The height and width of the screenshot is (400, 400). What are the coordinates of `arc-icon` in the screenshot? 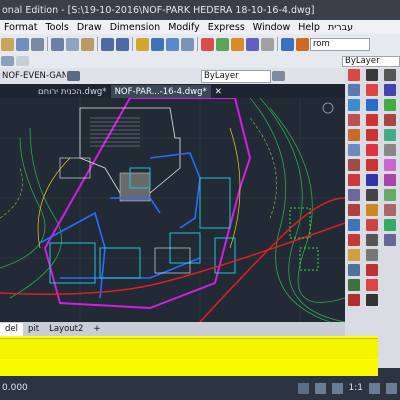 It's located at (372, 135).